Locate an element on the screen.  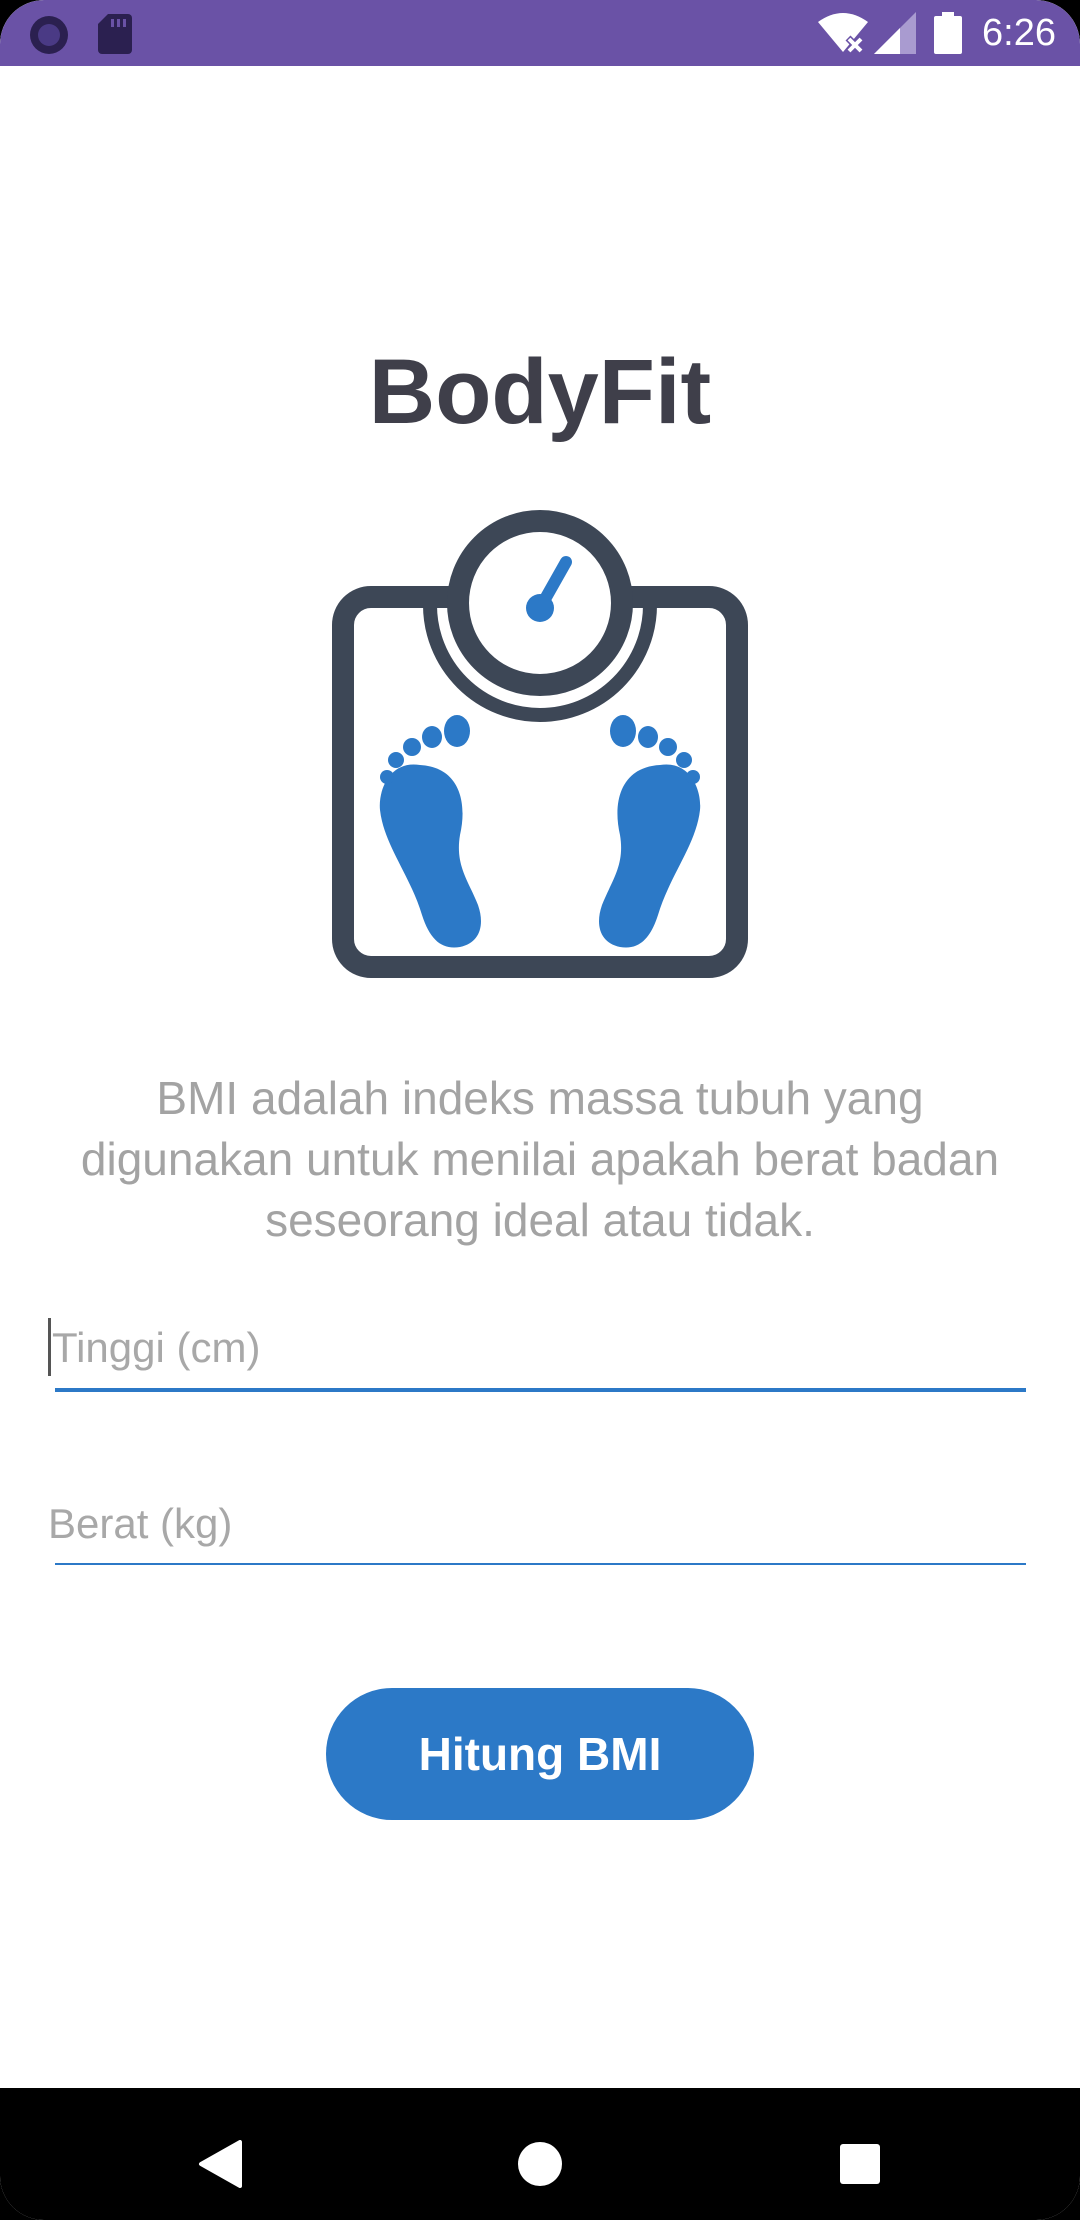
height-field-underline is located at coordinates (540, 1390).